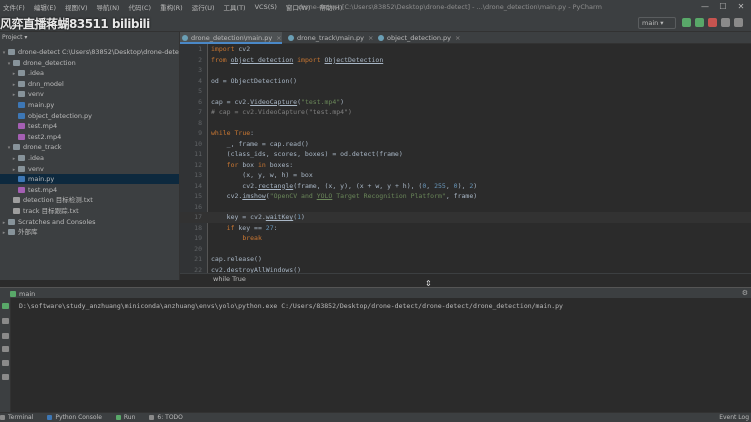  I want to click on print-icon, so click(5, 363).